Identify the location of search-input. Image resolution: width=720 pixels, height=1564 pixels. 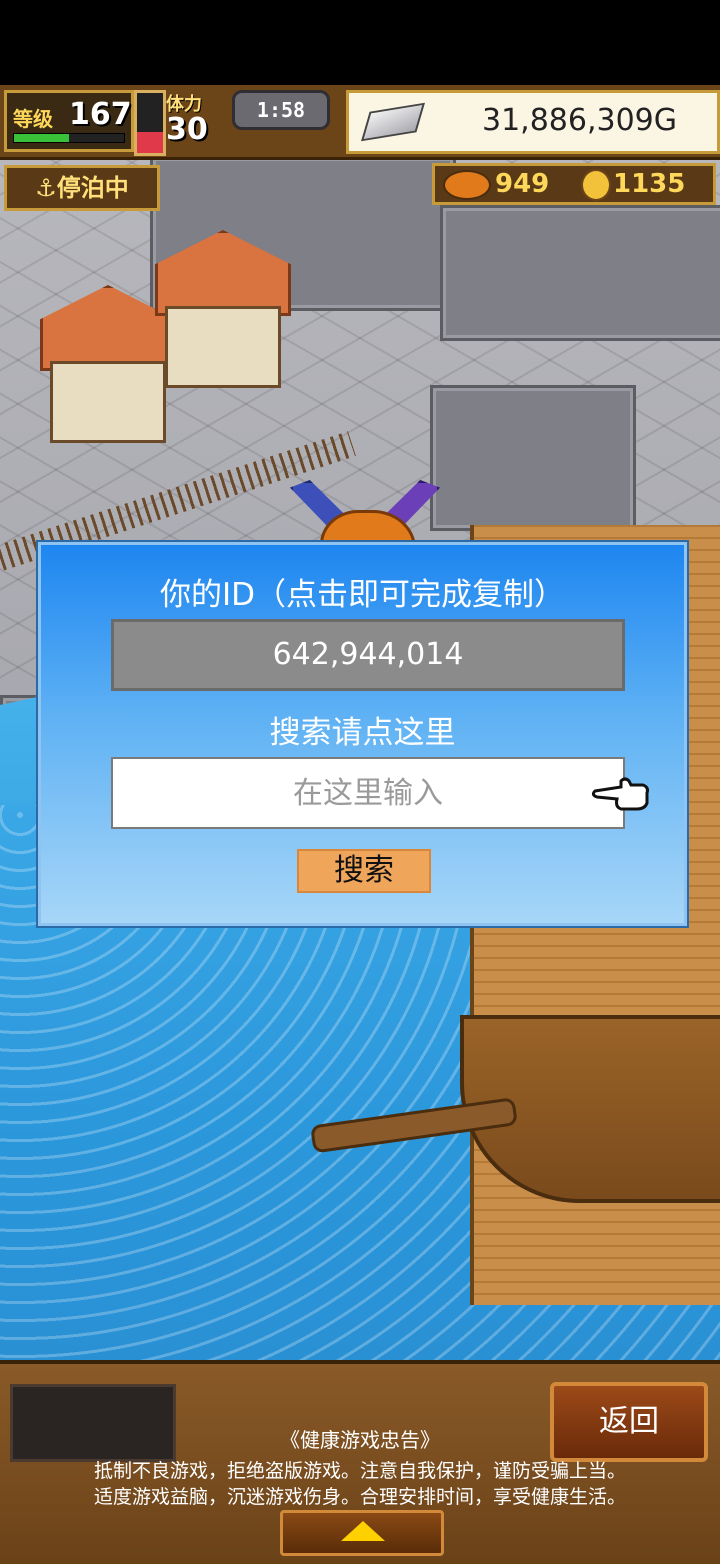
(368, 793).